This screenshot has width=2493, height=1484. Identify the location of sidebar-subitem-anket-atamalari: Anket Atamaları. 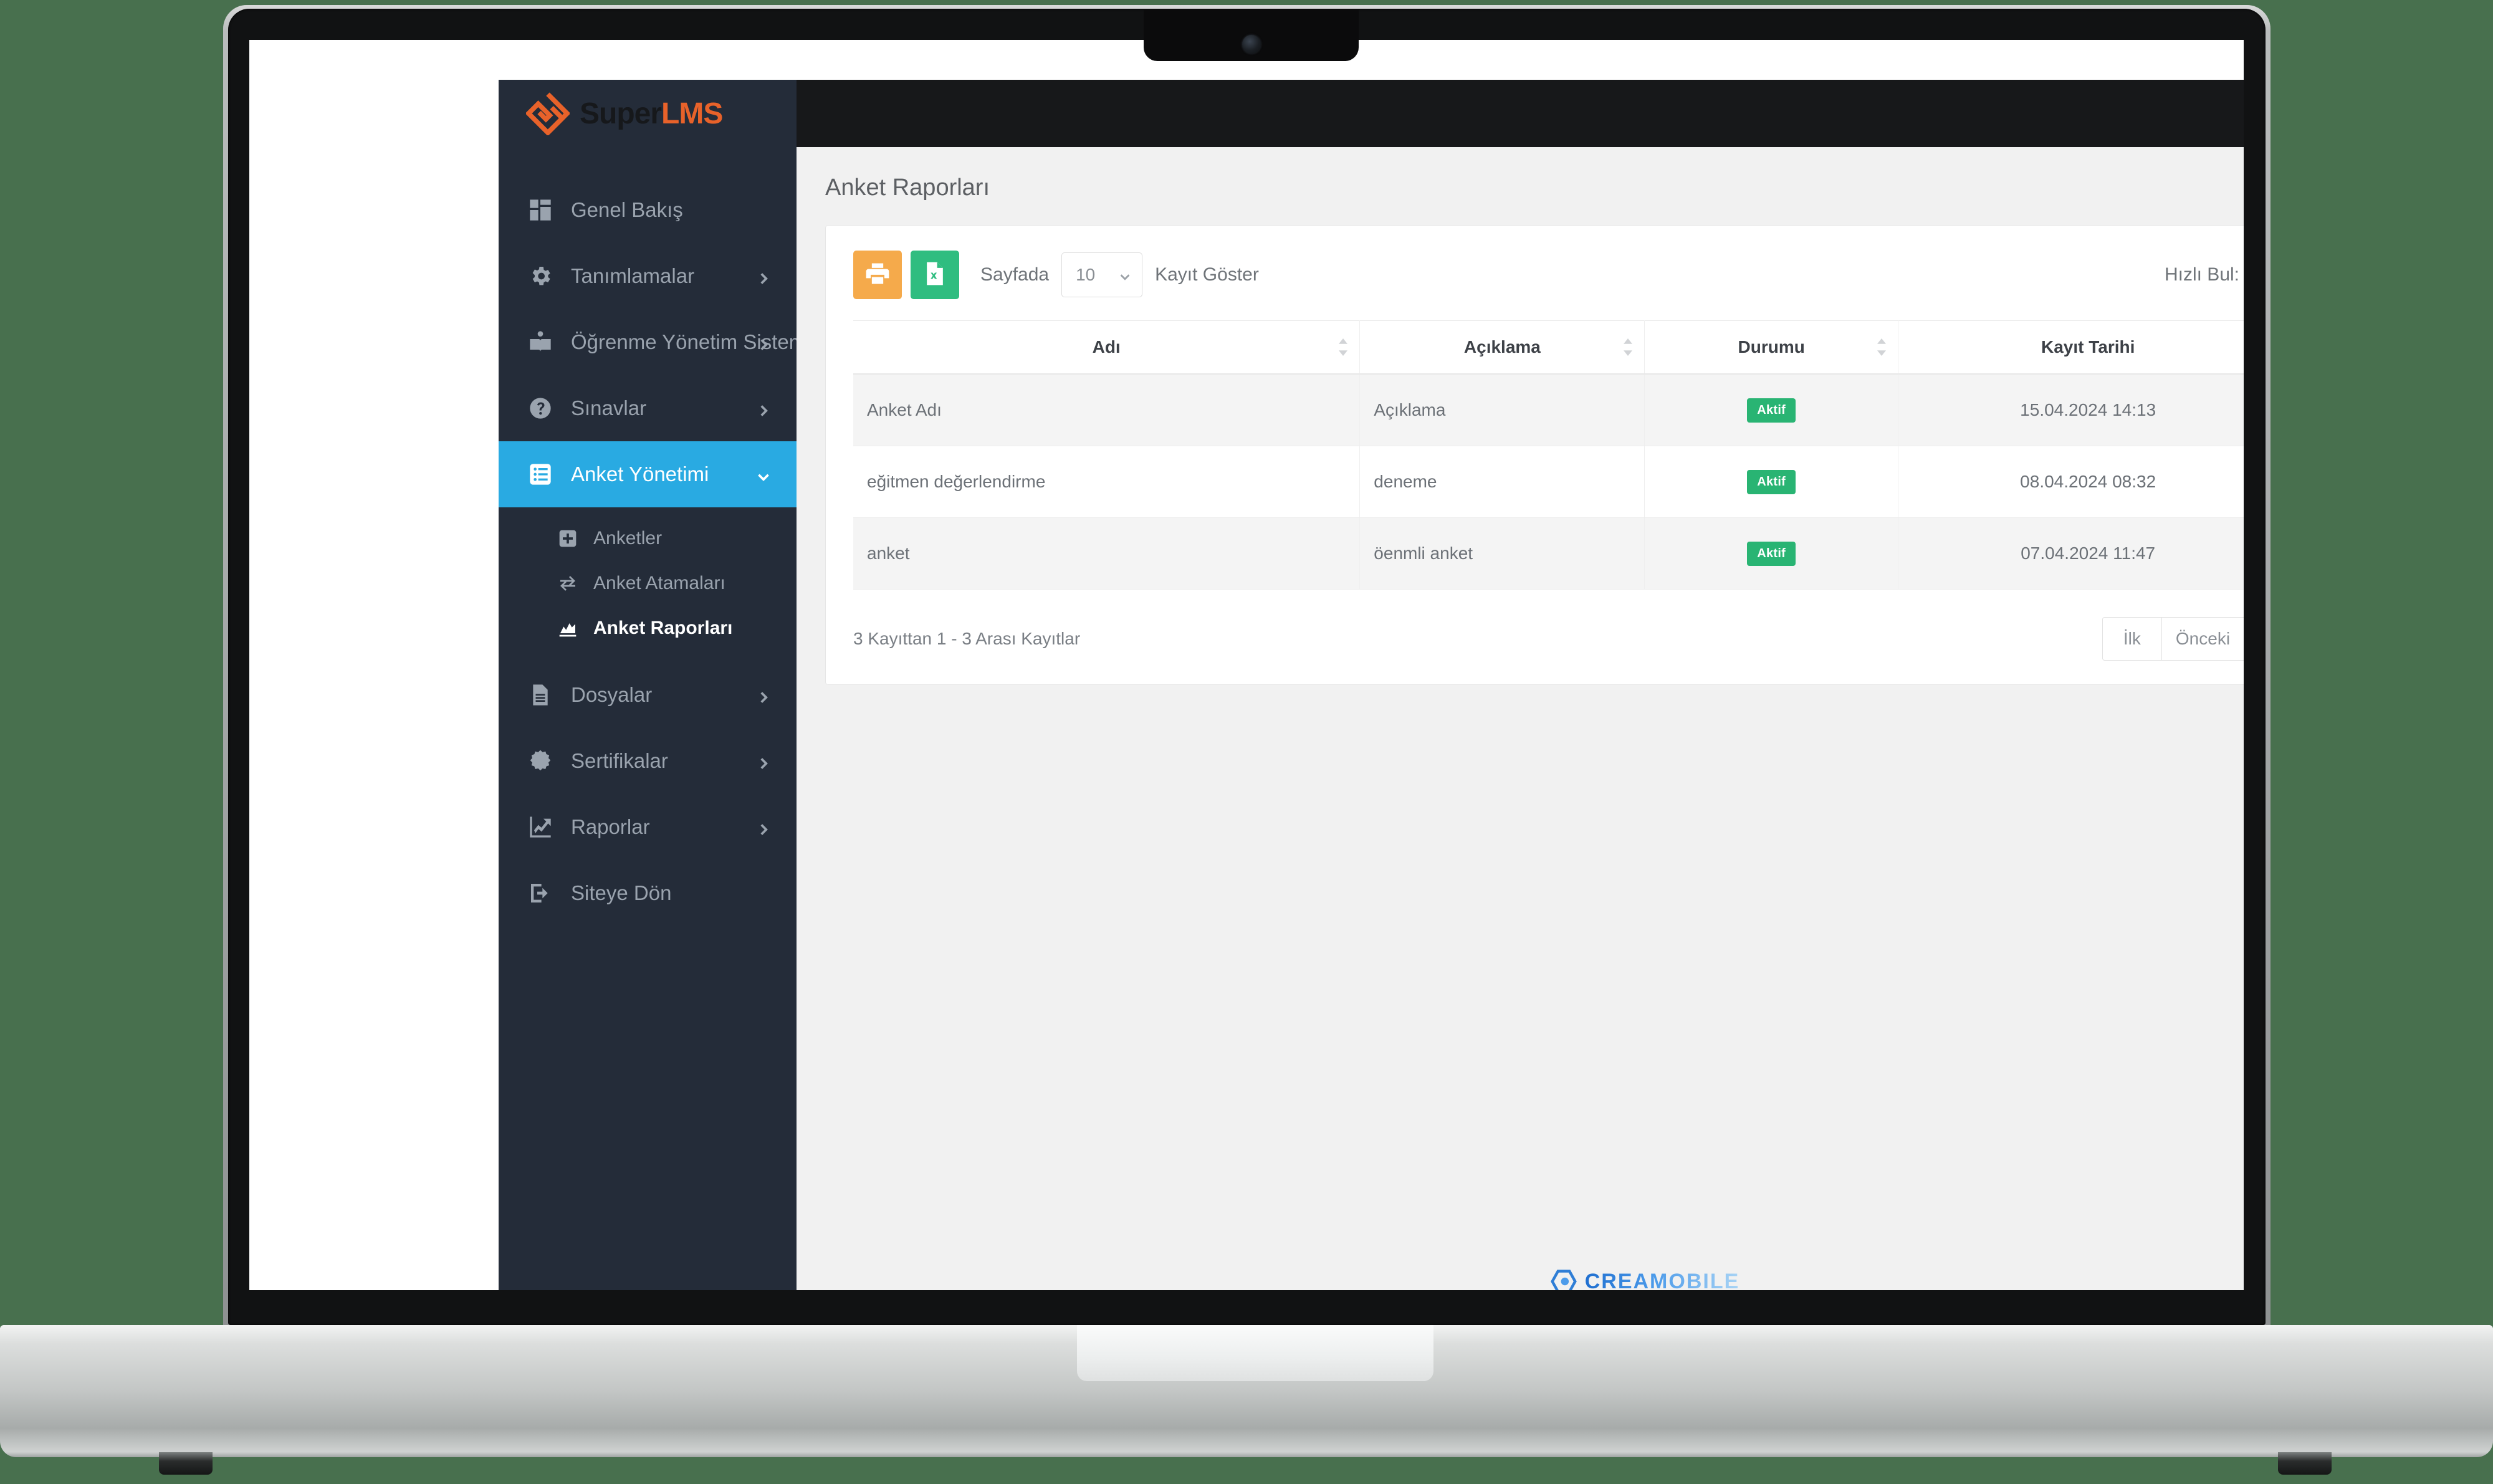
(648, 583).